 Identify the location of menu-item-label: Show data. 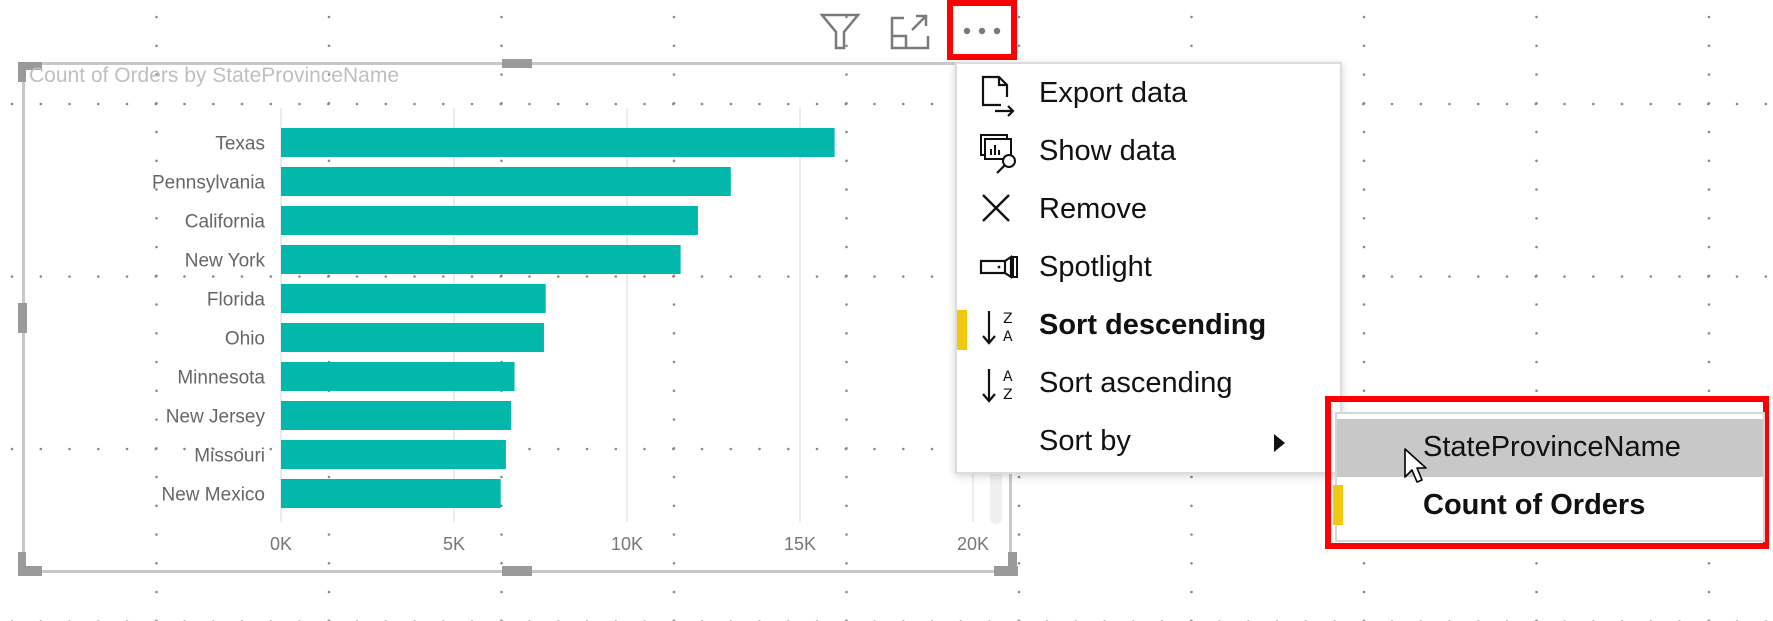
(1108, 151).